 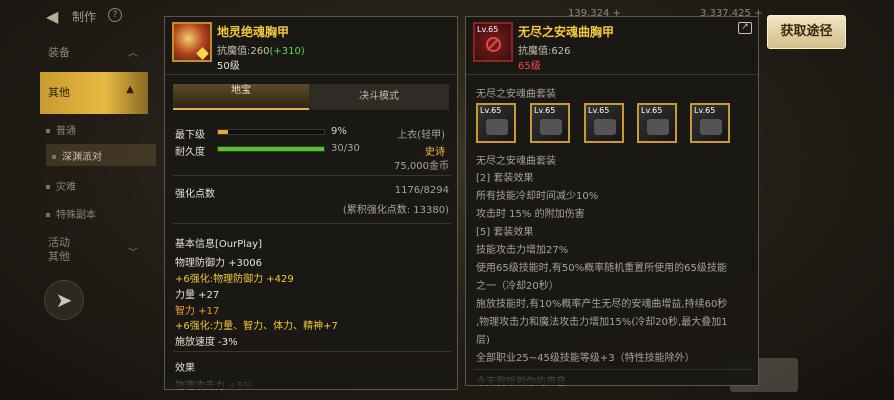 I want to click on back-arrow-icon: ◀, so click(x=52, y=16).